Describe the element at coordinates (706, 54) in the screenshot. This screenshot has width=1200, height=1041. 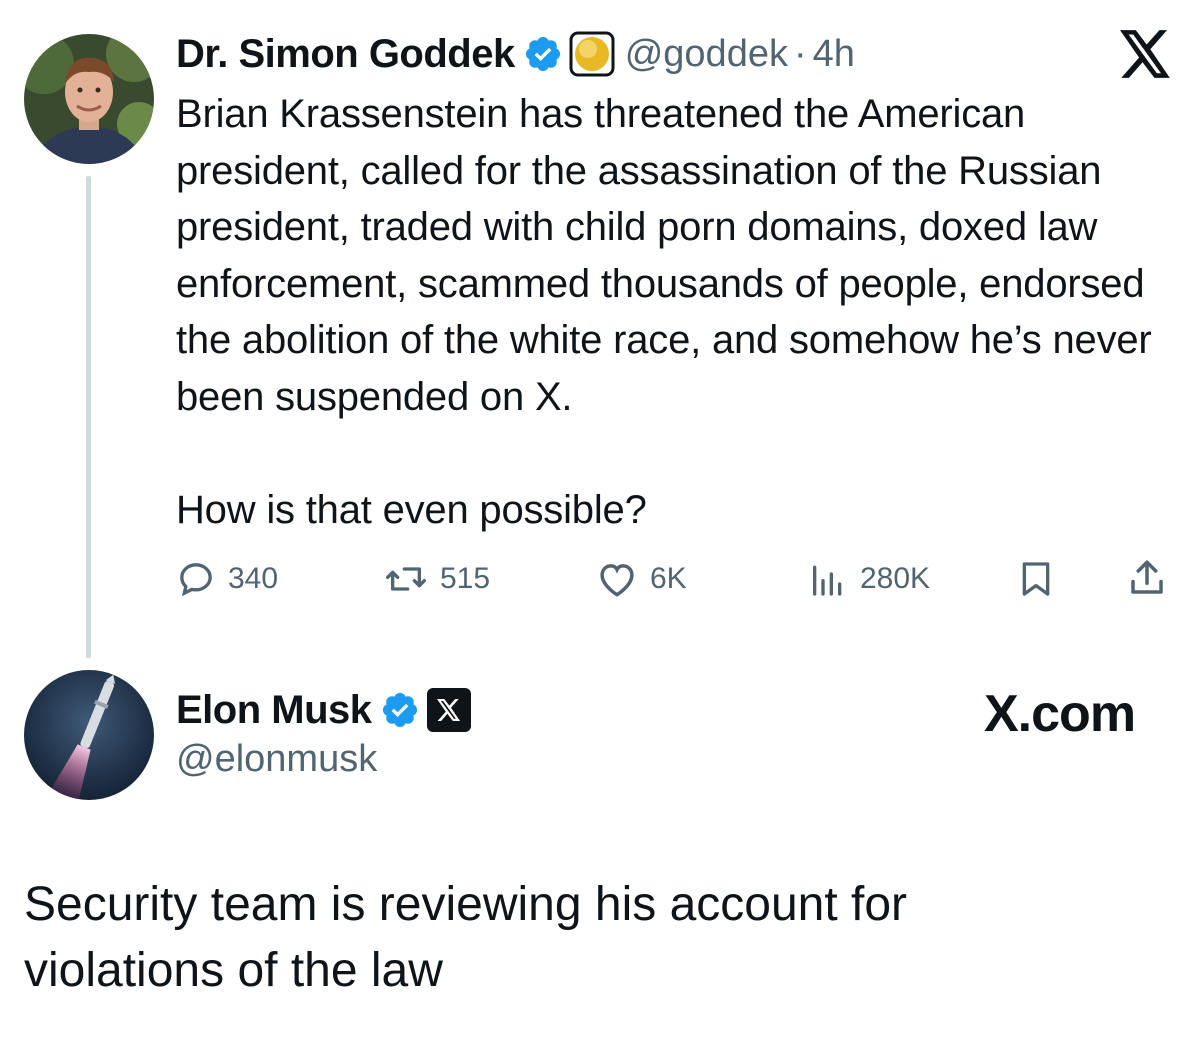
I see `handle: @goddek` at that location.